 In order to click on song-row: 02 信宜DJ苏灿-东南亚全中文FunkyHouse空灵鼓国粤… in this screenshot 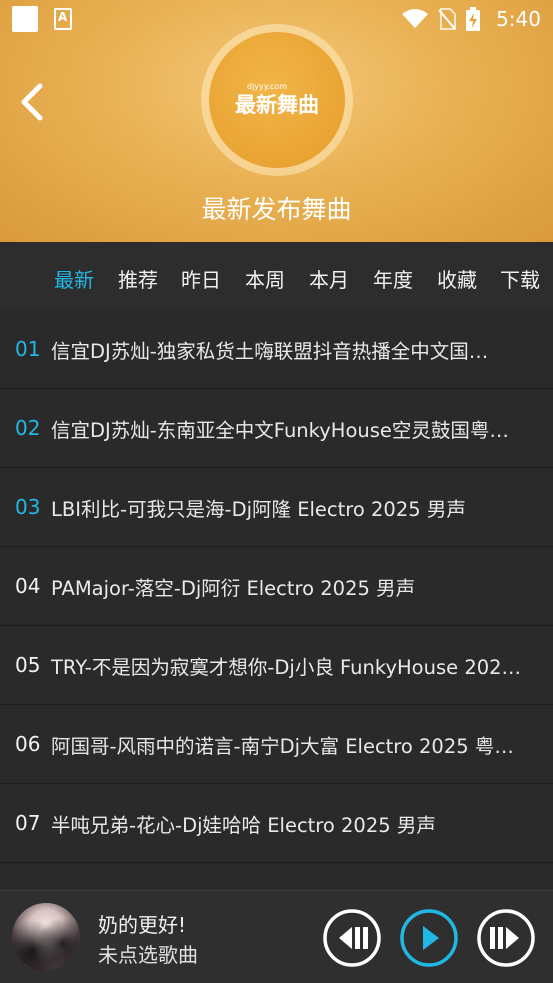, I will do `click(276, 428)`.